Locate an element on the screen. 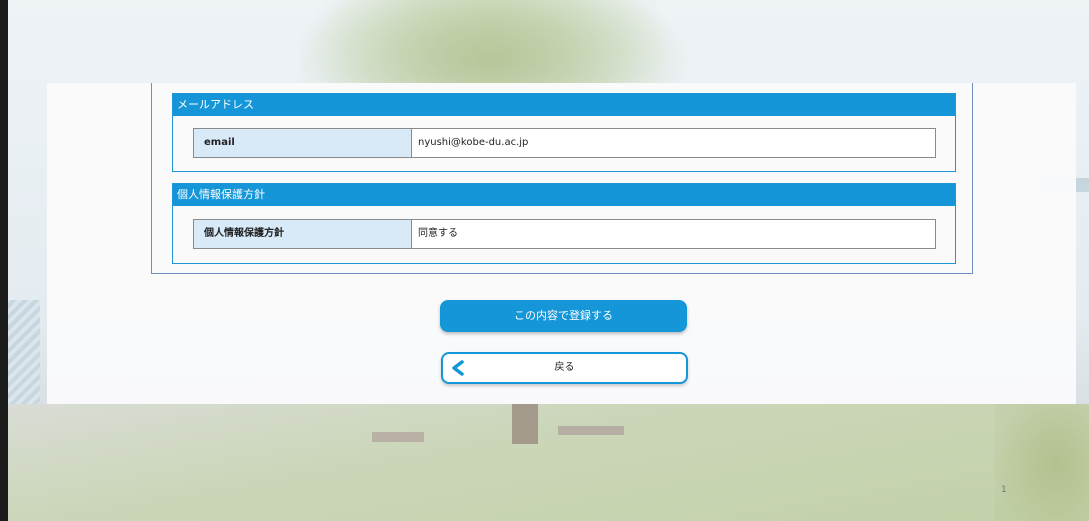 This screenshot has height=521, width=1089. window-left-edge is located at coordinates (4, 260).